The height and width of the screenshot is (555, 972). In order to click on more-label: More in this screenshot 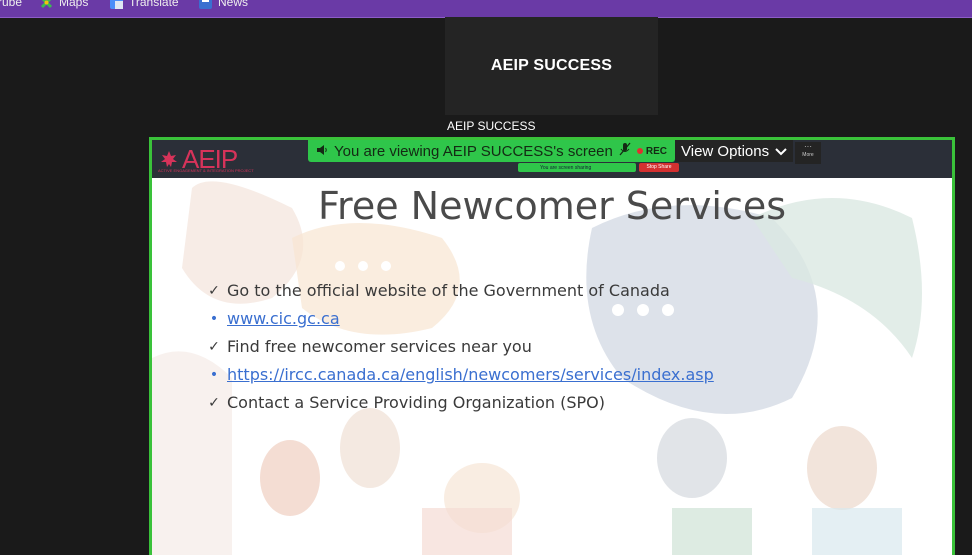, I will do `click(808, 155)`.